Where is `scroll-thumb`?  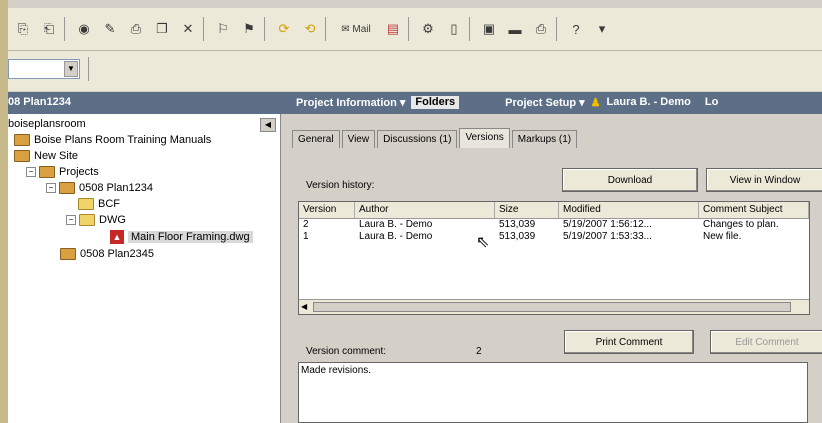 scroll-thumb is located at coordinates (552, 307).